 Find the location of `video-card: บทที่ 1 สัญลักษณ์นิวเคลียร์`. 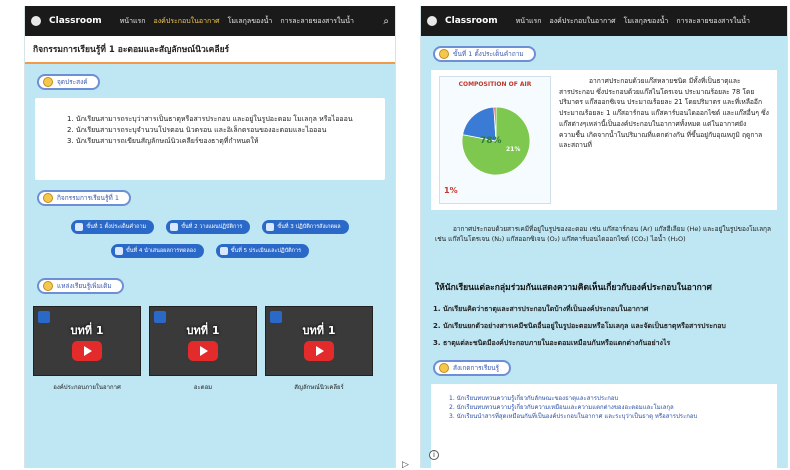

video-card: บทที่ 1 สัญลักษณ์นิวเคลียร์ is located at coordinates (319, 349).